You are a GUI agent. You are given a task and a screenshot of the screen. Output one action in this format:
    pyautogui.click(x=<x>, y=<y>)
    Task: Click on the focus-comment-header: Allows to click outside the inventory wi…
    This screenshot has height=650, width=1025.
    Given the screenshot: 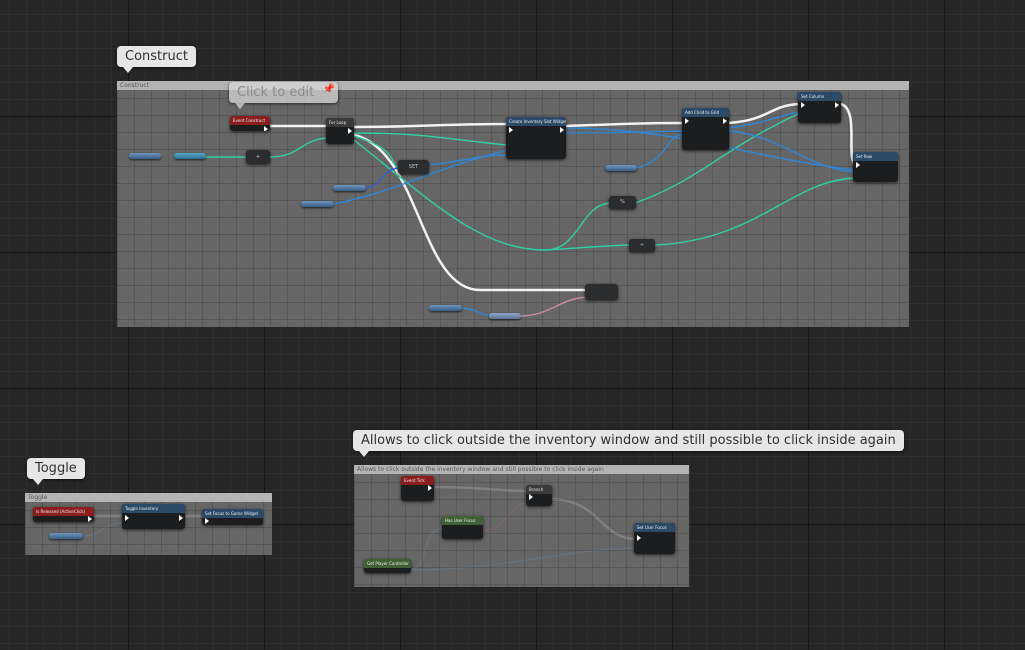 What is the action you would take?
    pyautogui.click(x=521, y=469)
    